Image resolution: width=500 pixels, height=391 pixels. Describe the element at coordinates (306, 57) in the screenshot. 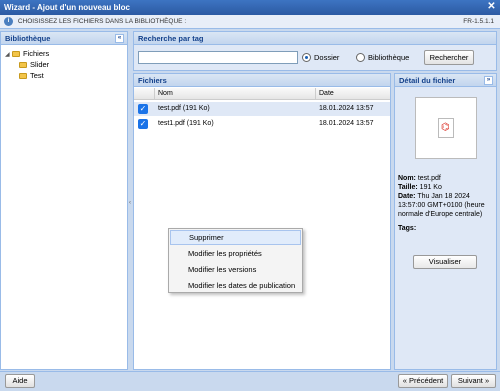

I see `radio-button-selected` at that location.